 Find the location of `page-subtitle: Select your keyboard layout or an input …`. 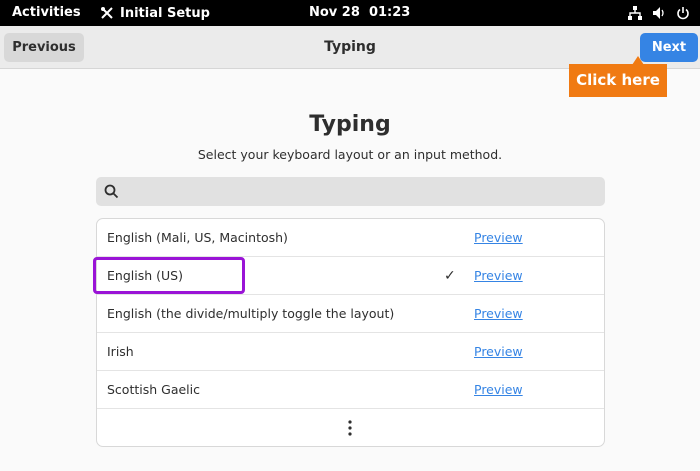

page-subtitle: Select your keyboard layout or an input … is located at coordinates (350, 154).